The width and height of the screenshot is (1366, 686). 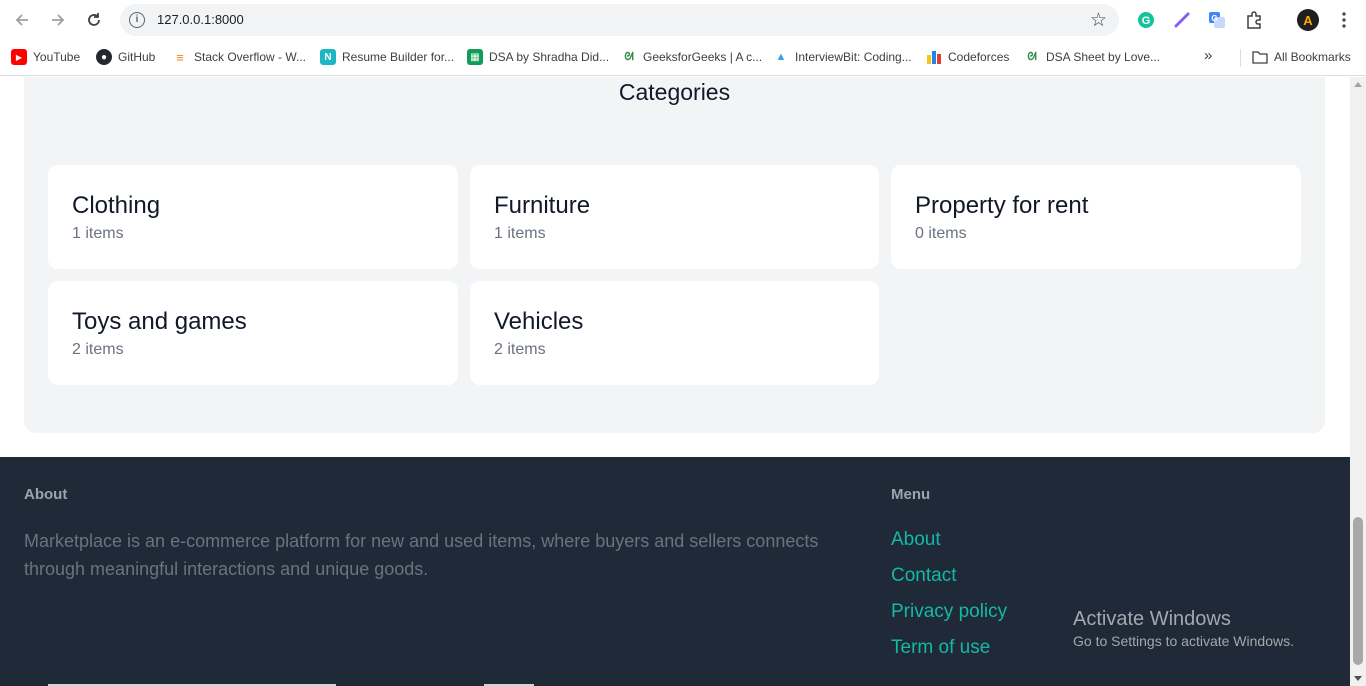 What do you see at coordinates (674, 217) in the screenshot?
I see `category-card-furniture: Furniture 1 items` at bounding box center [674, 217].